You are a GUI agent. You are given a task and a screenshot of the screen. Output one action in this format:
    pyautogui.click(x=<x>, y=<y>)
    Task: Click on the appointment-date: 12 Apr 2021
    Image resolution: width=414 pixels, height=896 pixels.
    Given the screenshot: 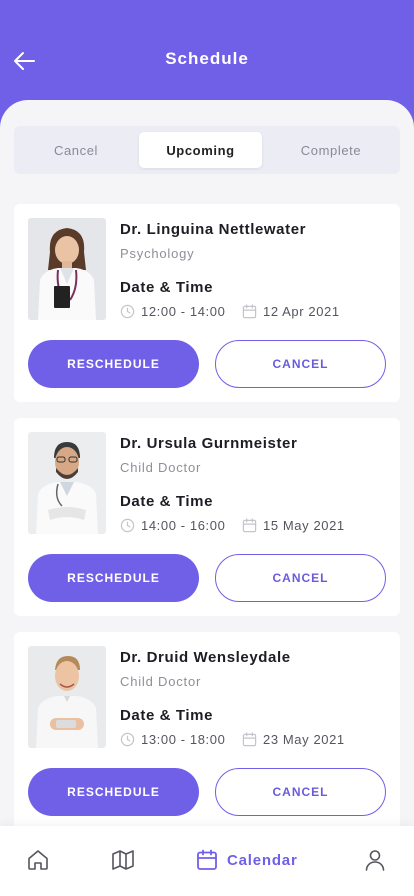 What is the action you would take?
    pyautogui.click(x=291, y=311)
    